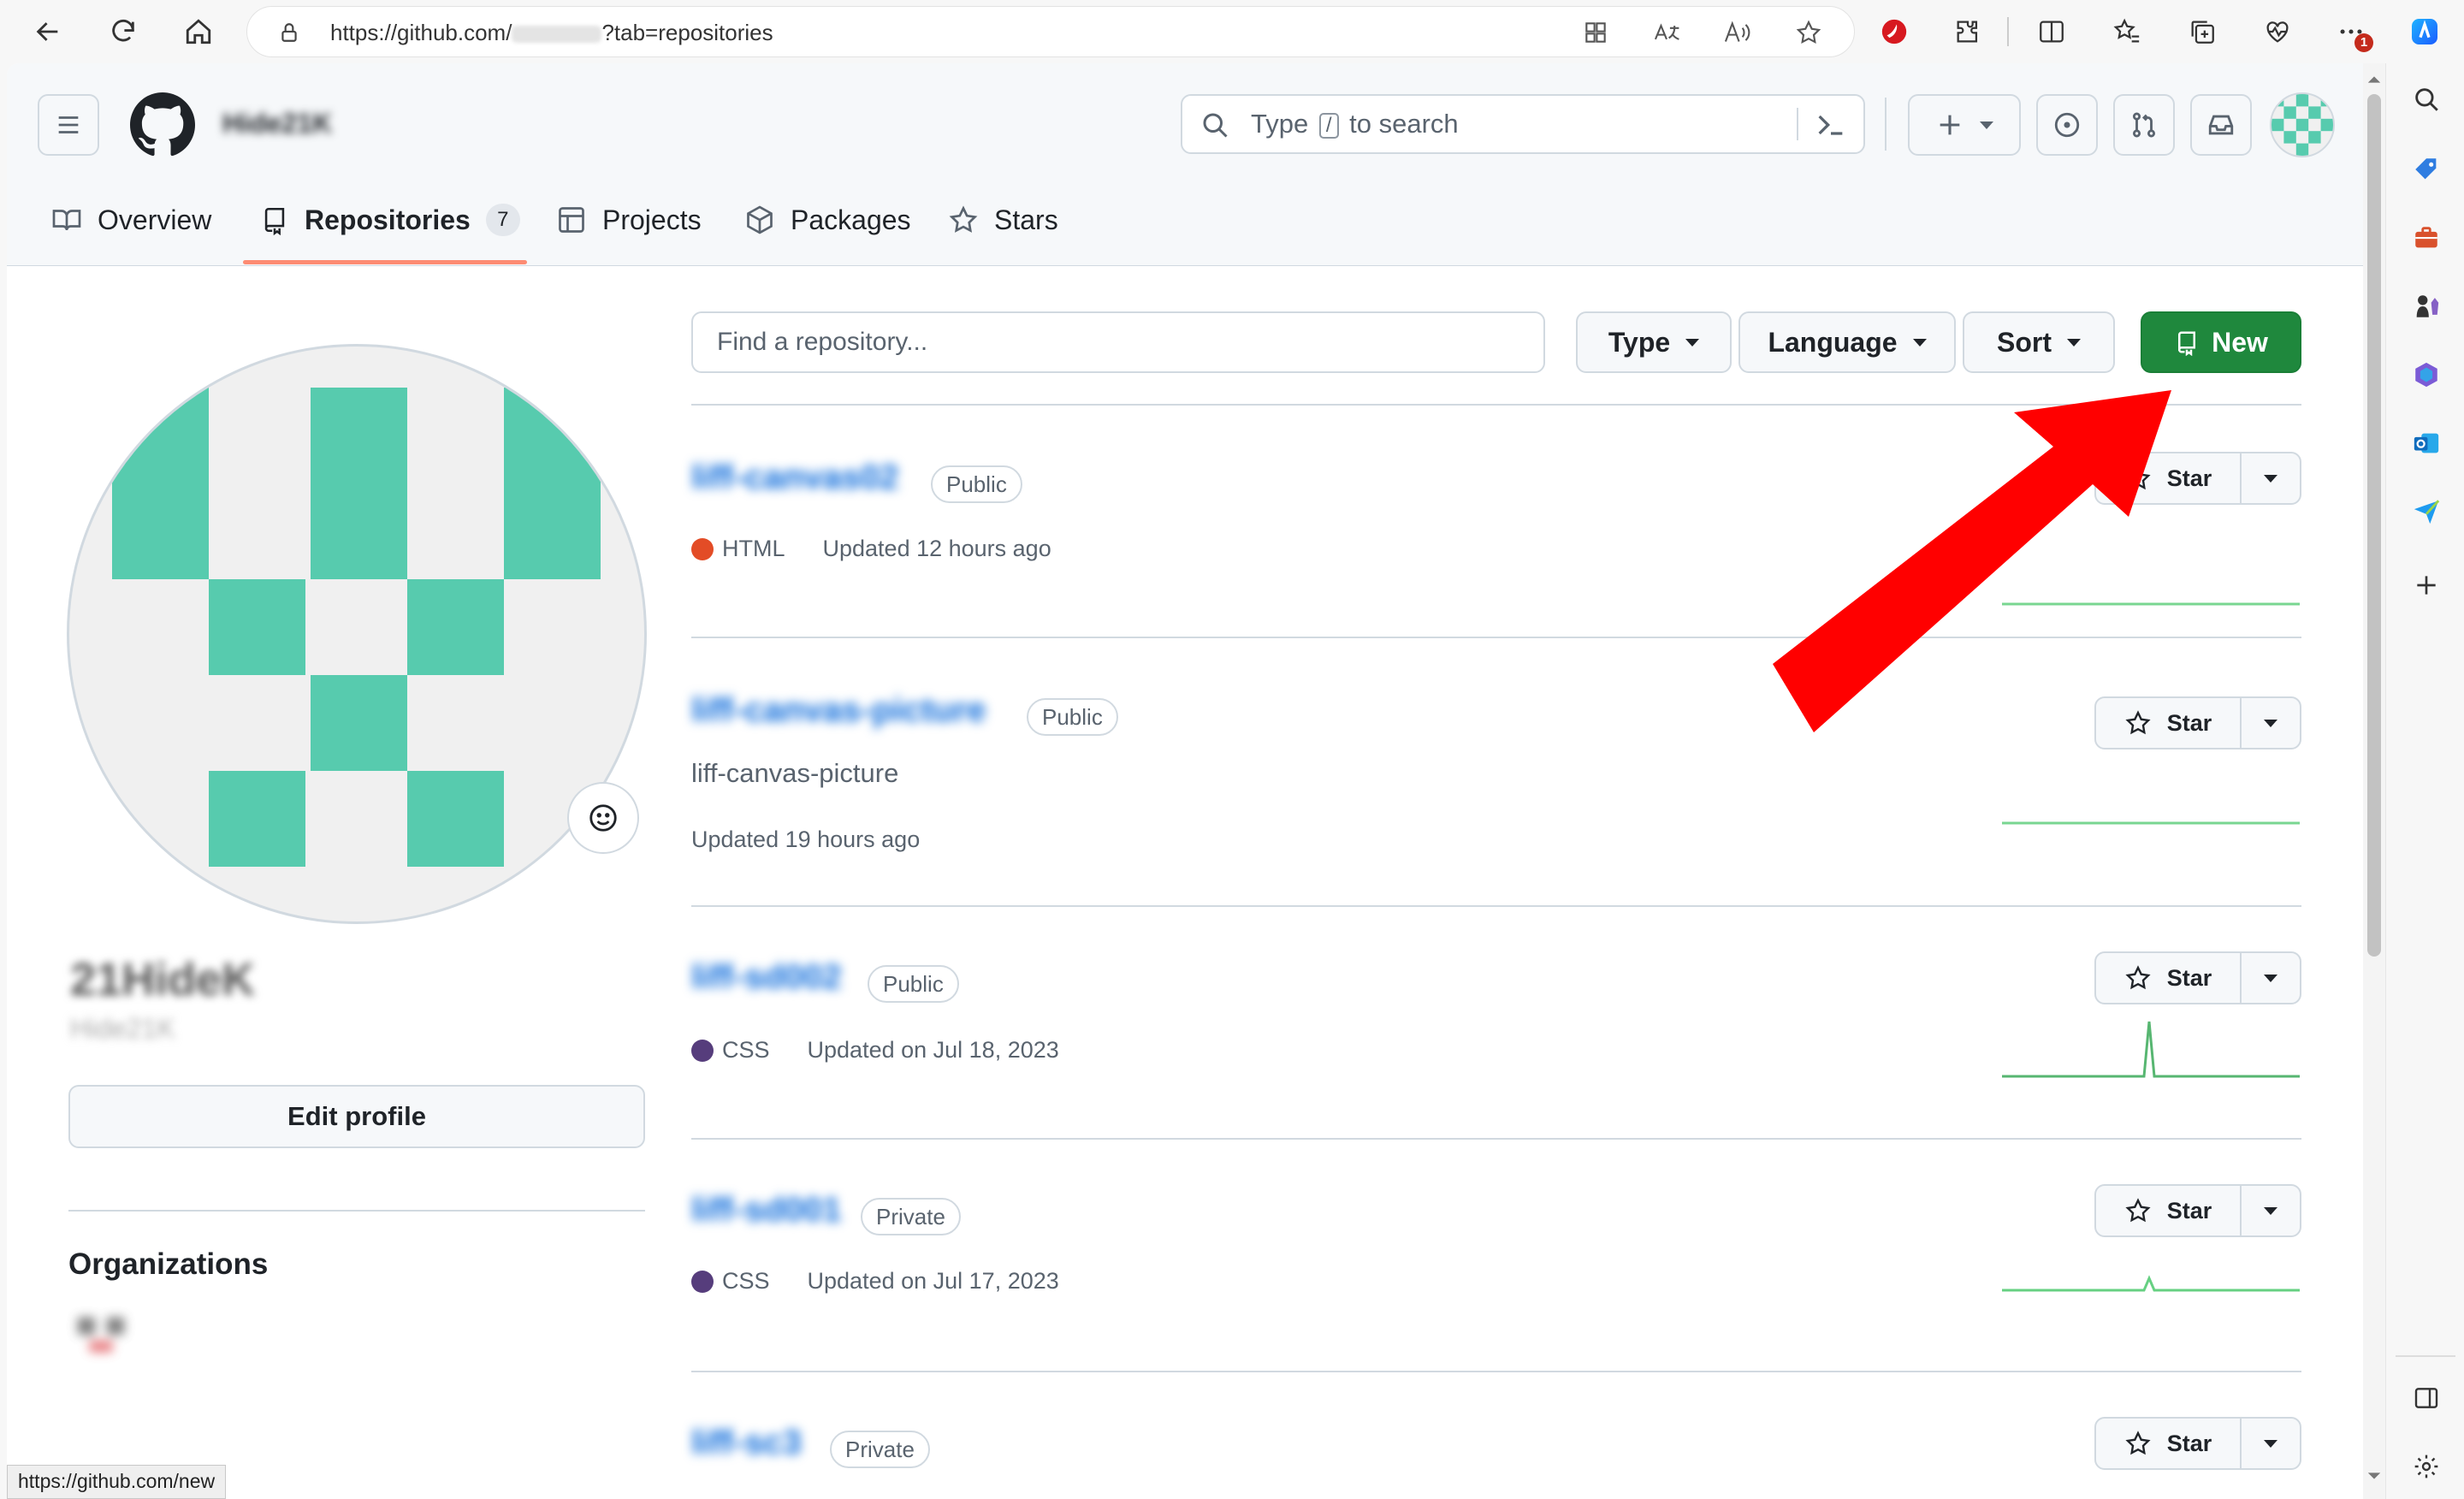 This screenshot has width=2464, height=1499. I want to click on microsoft365-icon, so click(2426, 375).